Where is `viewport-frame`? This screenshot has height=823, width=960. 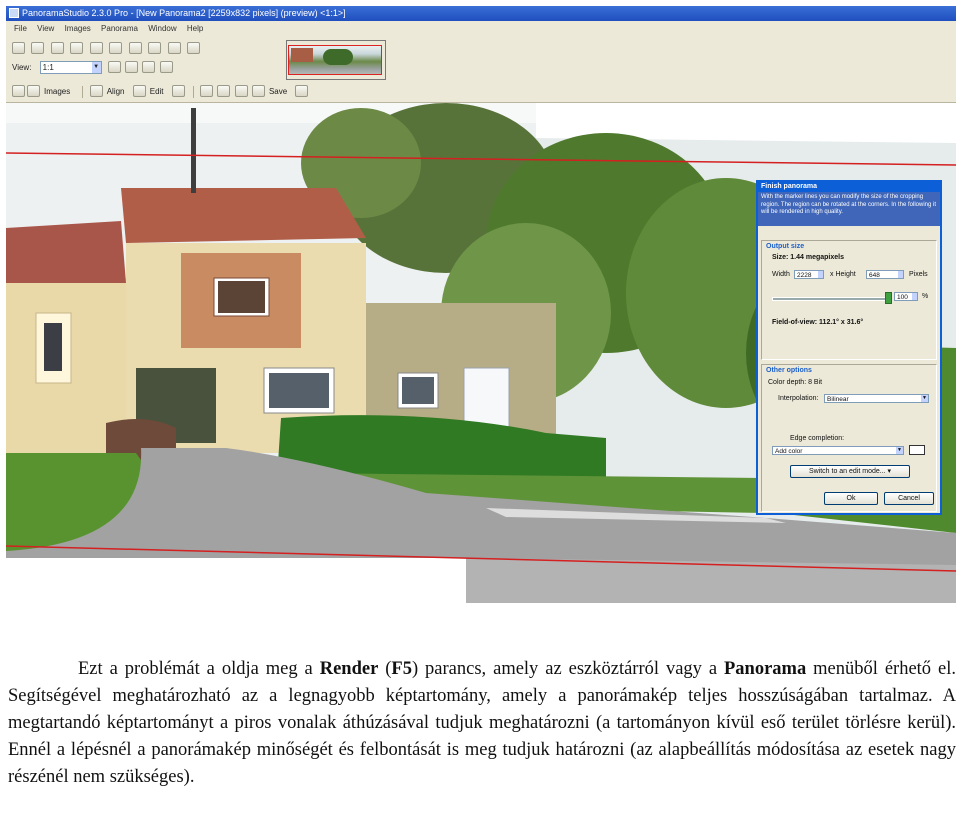 viewport-frame is located at coordinates (335, 60).